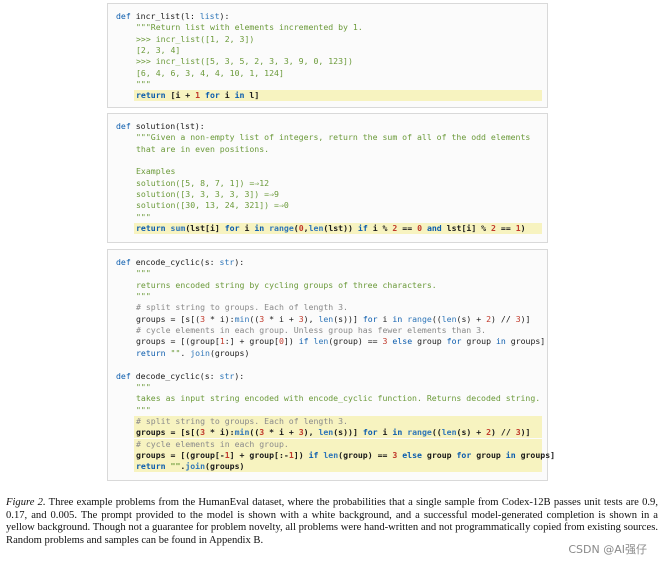 The image size is (661, 564). What do you see at coordinates (338, 96) in the screenshot?
I see `completion-code-line: return [i + 1 for i in l]` at bounding box center [338, 96].